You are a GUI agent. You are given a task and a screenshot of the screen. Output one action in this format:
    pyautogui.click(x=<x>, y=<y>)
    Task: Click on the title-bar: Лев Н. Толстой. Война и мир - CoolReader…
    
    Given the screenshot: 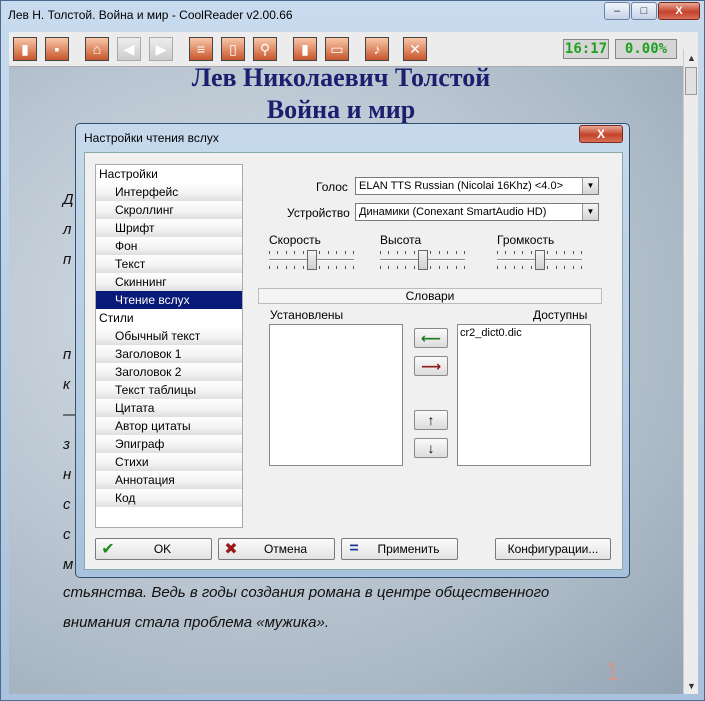 What is the action you would take?
    pyautogui.click(x=352, y=16)
    